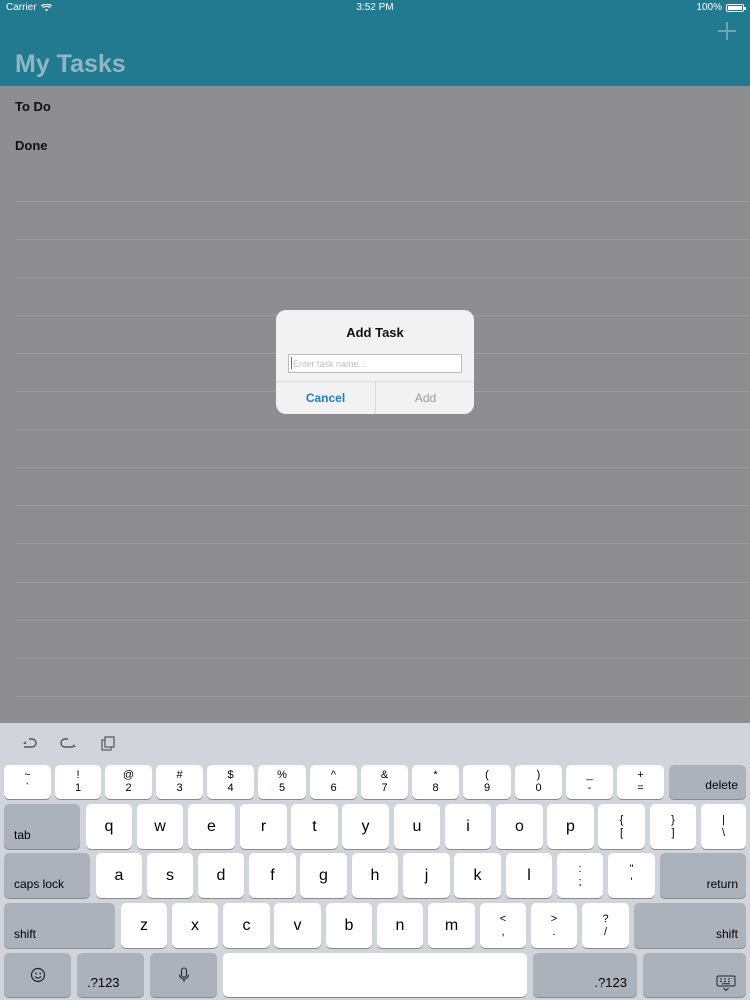 The image size is (750, 1000). I want to click on key-1: ! 1, so click(78, 782).